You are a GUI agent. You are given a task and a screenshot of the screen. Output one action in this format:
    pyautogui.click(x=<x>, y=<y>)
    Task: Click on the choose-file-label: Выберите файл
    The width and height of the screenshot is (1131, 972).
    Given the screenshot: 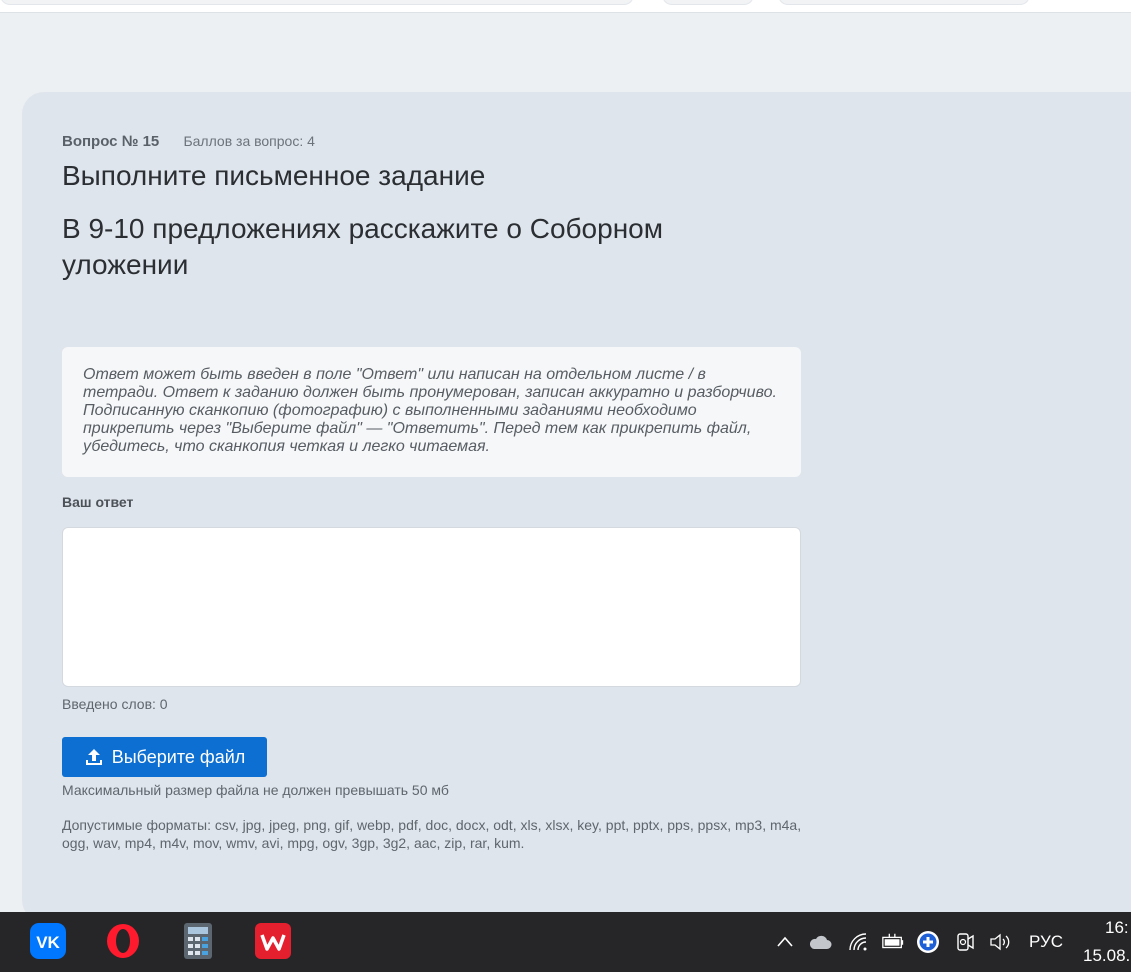 What is the action you would take?
    pyautogui.click(x=178, y=756)
    